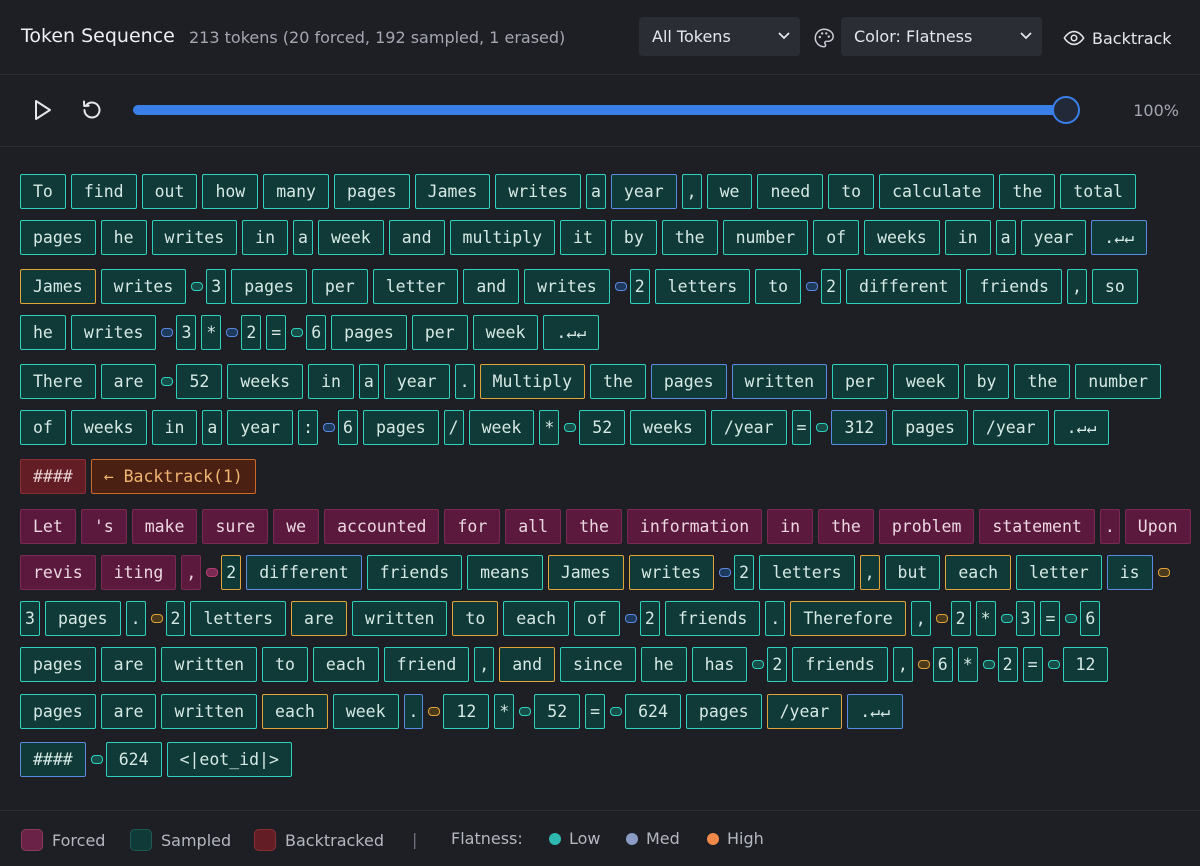  Describe the element at coordinates (452, 191) in the screenshot. I see `token: James` at that location.